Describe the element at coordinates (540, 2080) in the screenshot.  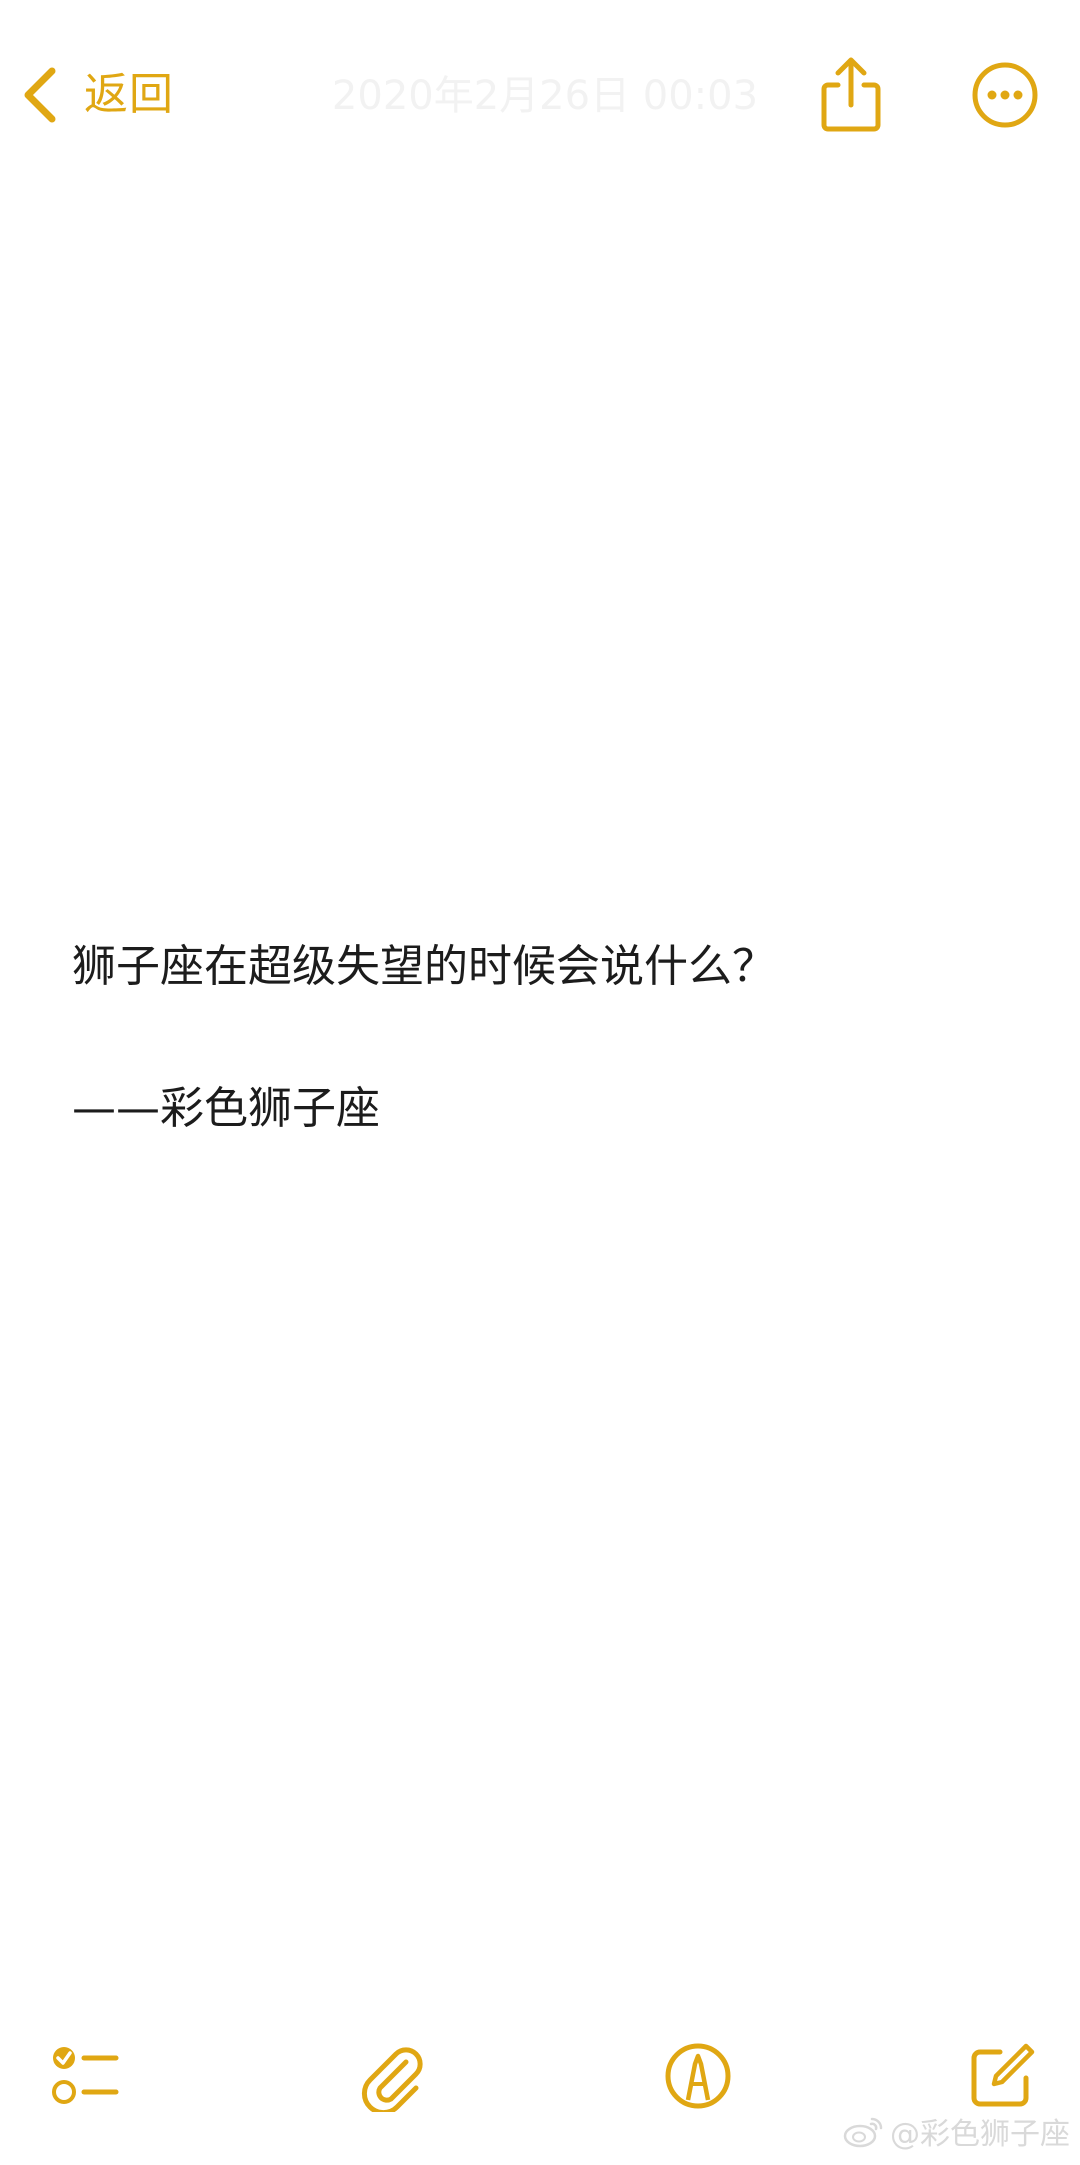
I see `bottom-toolbar` at that location.